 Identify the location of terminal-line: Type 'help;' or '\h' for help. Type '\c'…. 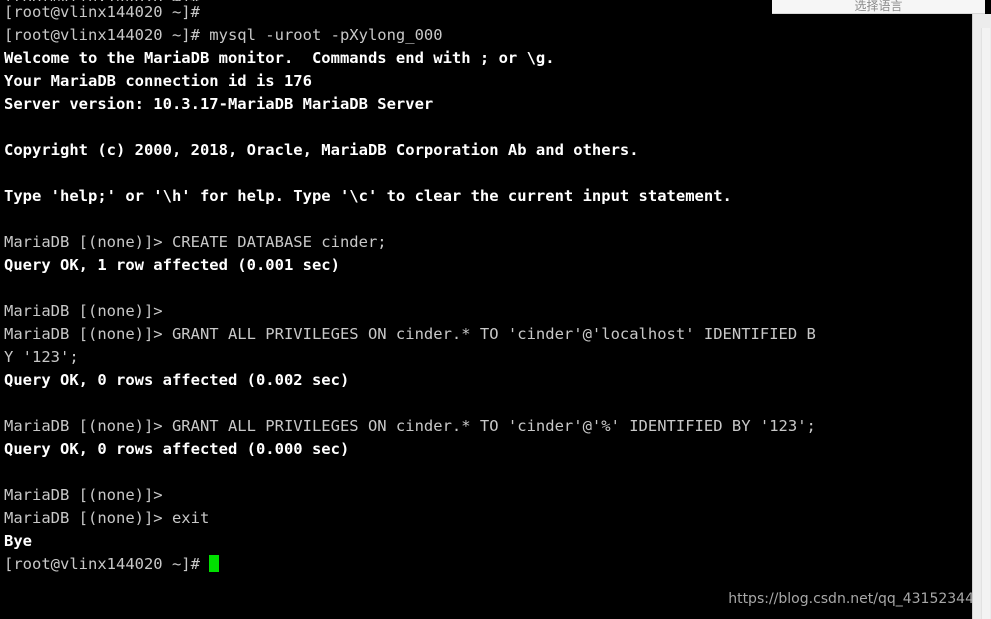
(368, 196).